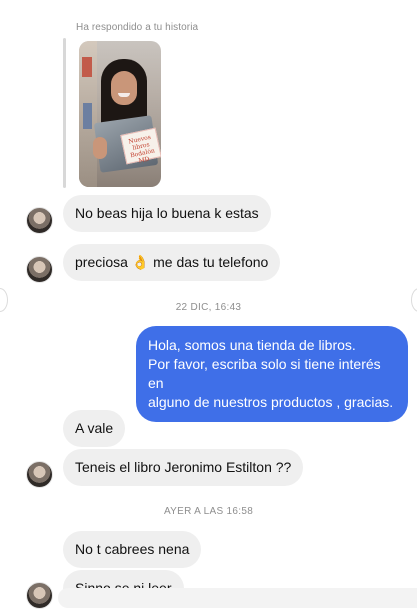  Describe the element at coordinates (64, 113) in the screenshot. I see `story-reply-indicator` at that location.